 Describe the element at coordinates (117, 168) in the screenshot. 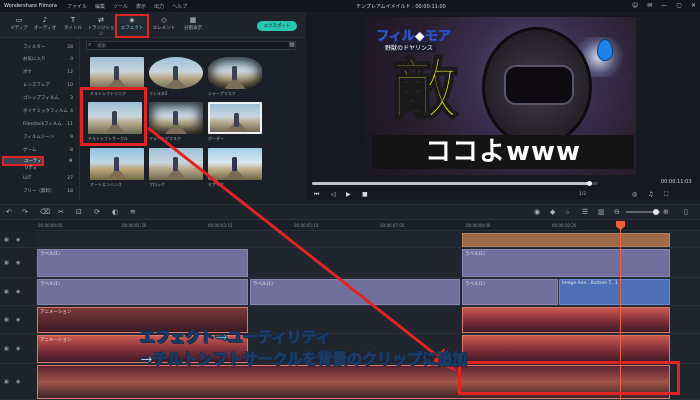

I see `effect-thumb-autoenhance: オートエンハンス` at that location.